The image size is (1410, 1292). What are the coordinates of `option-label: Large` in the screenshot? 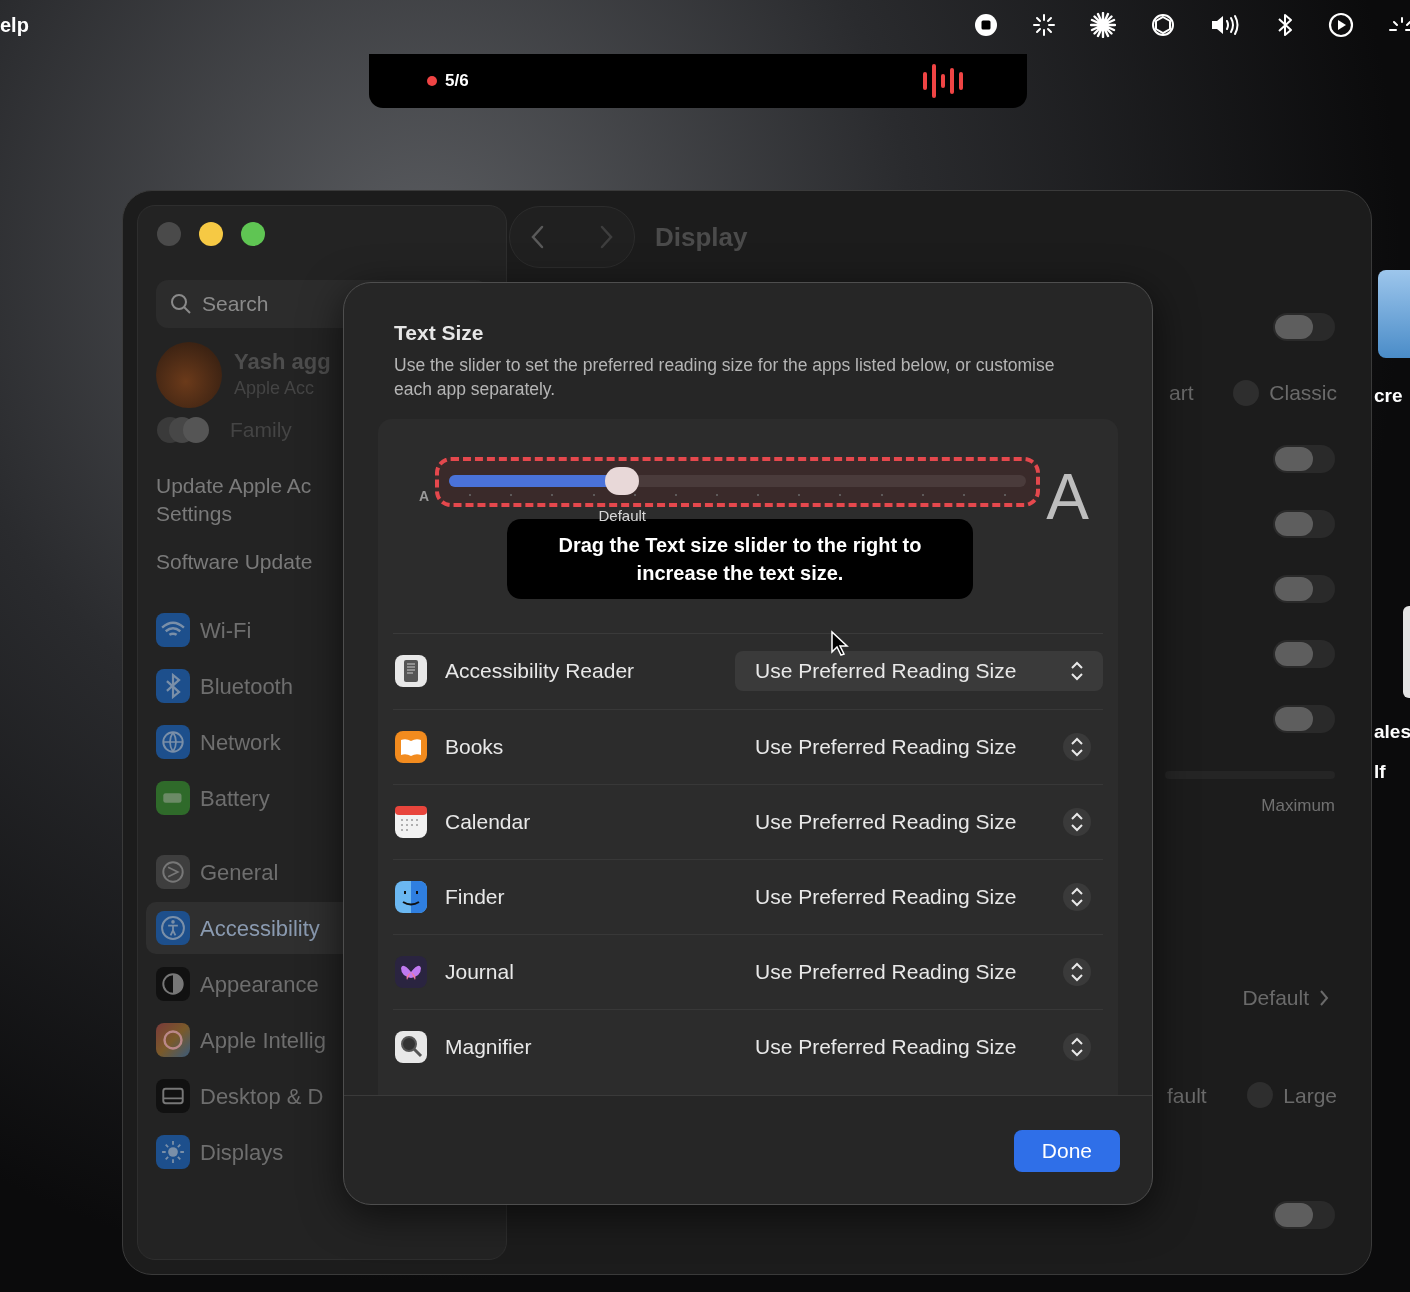 It's located at (1310, 1095).